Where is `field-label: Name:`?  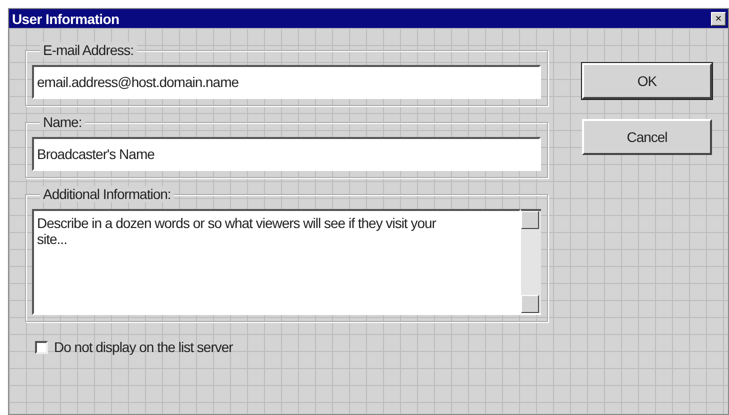 field-label: Name: is located at coordinates (62, 122).